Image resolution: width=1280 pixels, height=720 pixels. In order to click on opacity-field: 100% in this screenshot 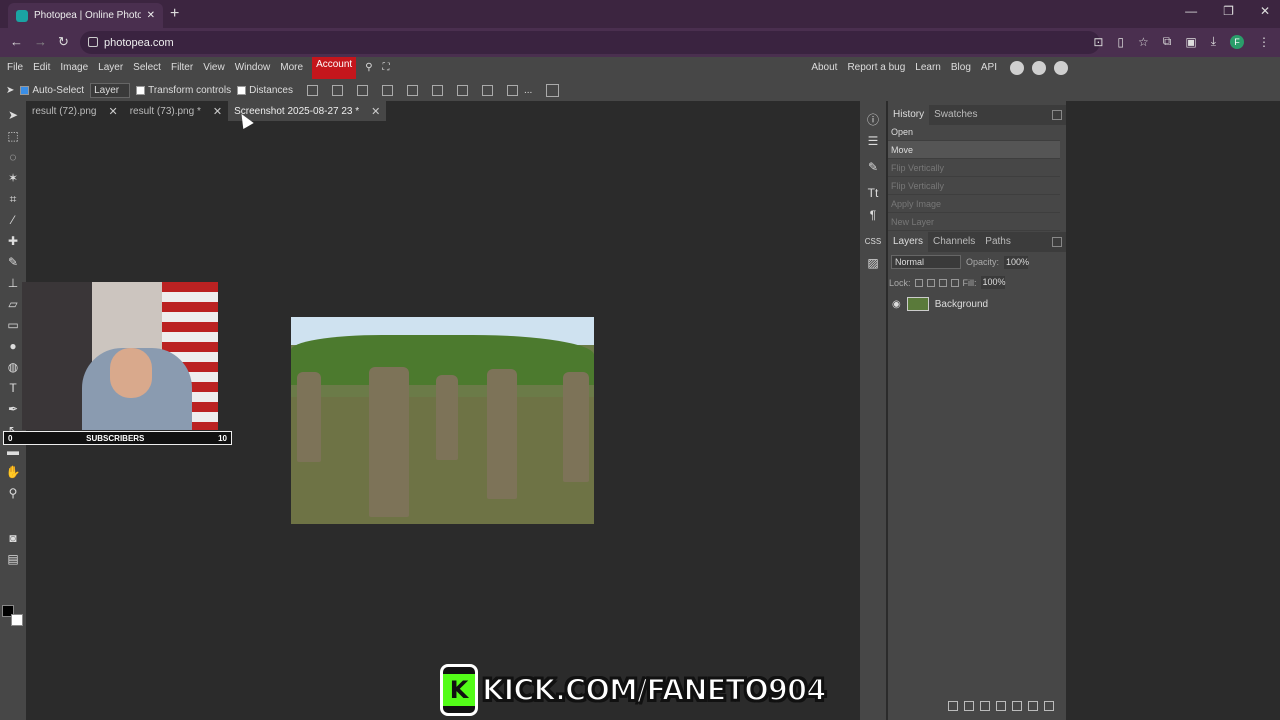, I will do `click(1016, 262)`.